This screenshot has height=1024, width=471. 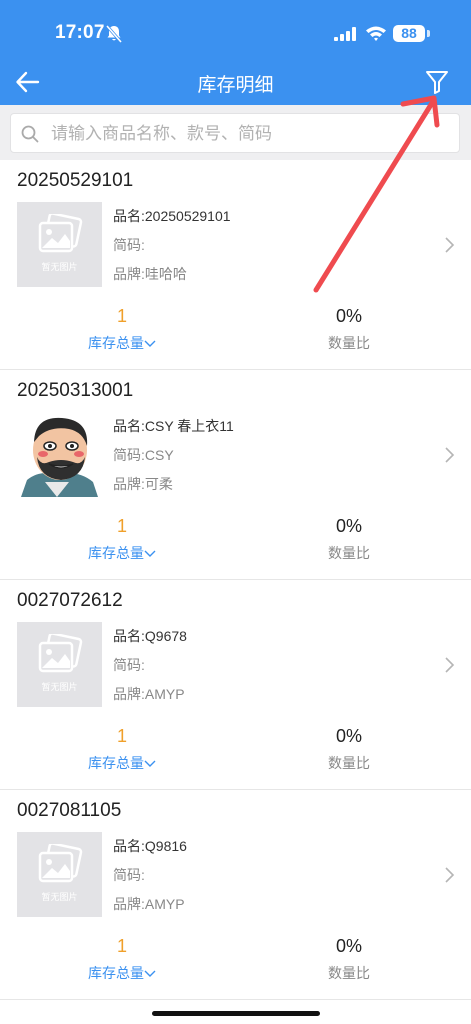 I want to click on battery-indicator: 88, so click(x=409, y=33).